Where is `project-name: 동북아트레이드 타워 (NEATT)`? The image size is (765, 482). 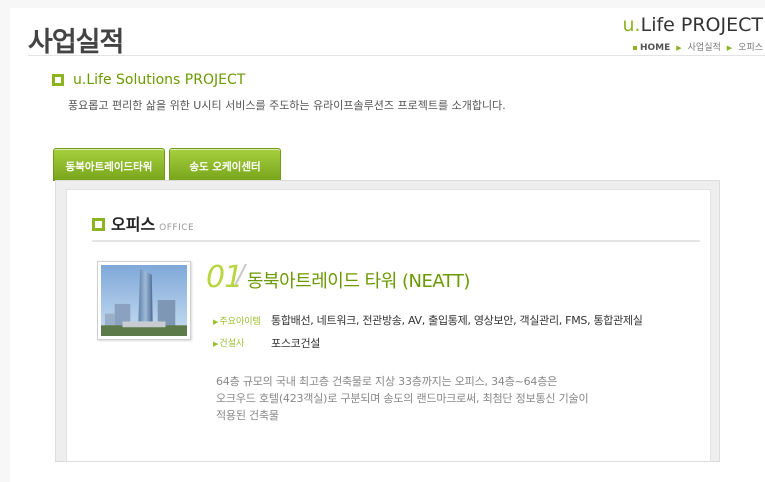
project-name: 동북아트레이드 타워 (NEATT) is located at coordinates (358, 281).